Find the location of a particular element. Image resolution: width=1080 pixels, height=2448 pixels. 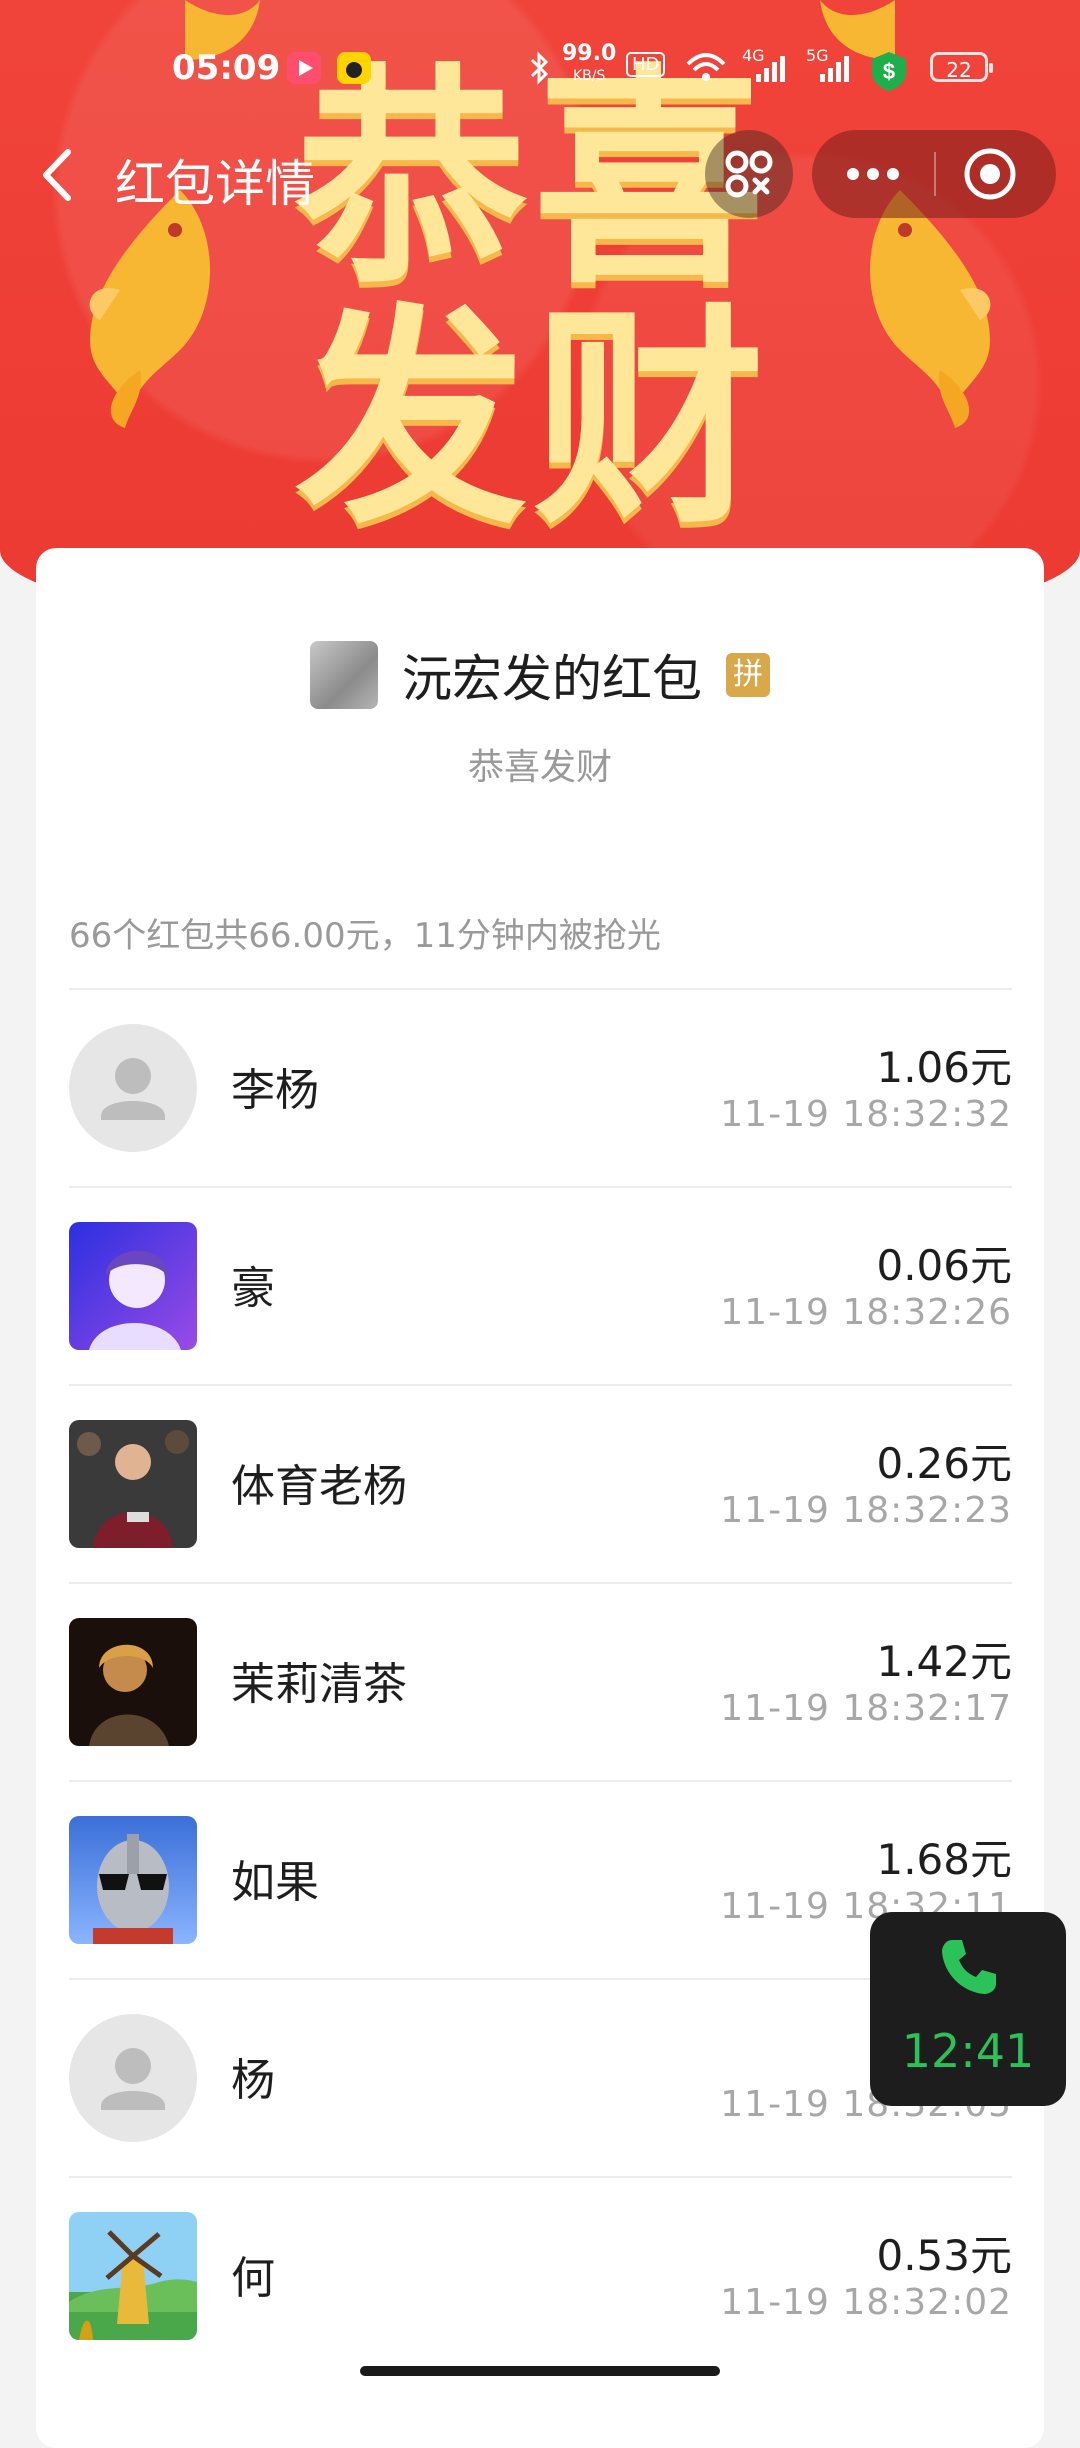

more-options-icon is located at coordinates (873, 174).